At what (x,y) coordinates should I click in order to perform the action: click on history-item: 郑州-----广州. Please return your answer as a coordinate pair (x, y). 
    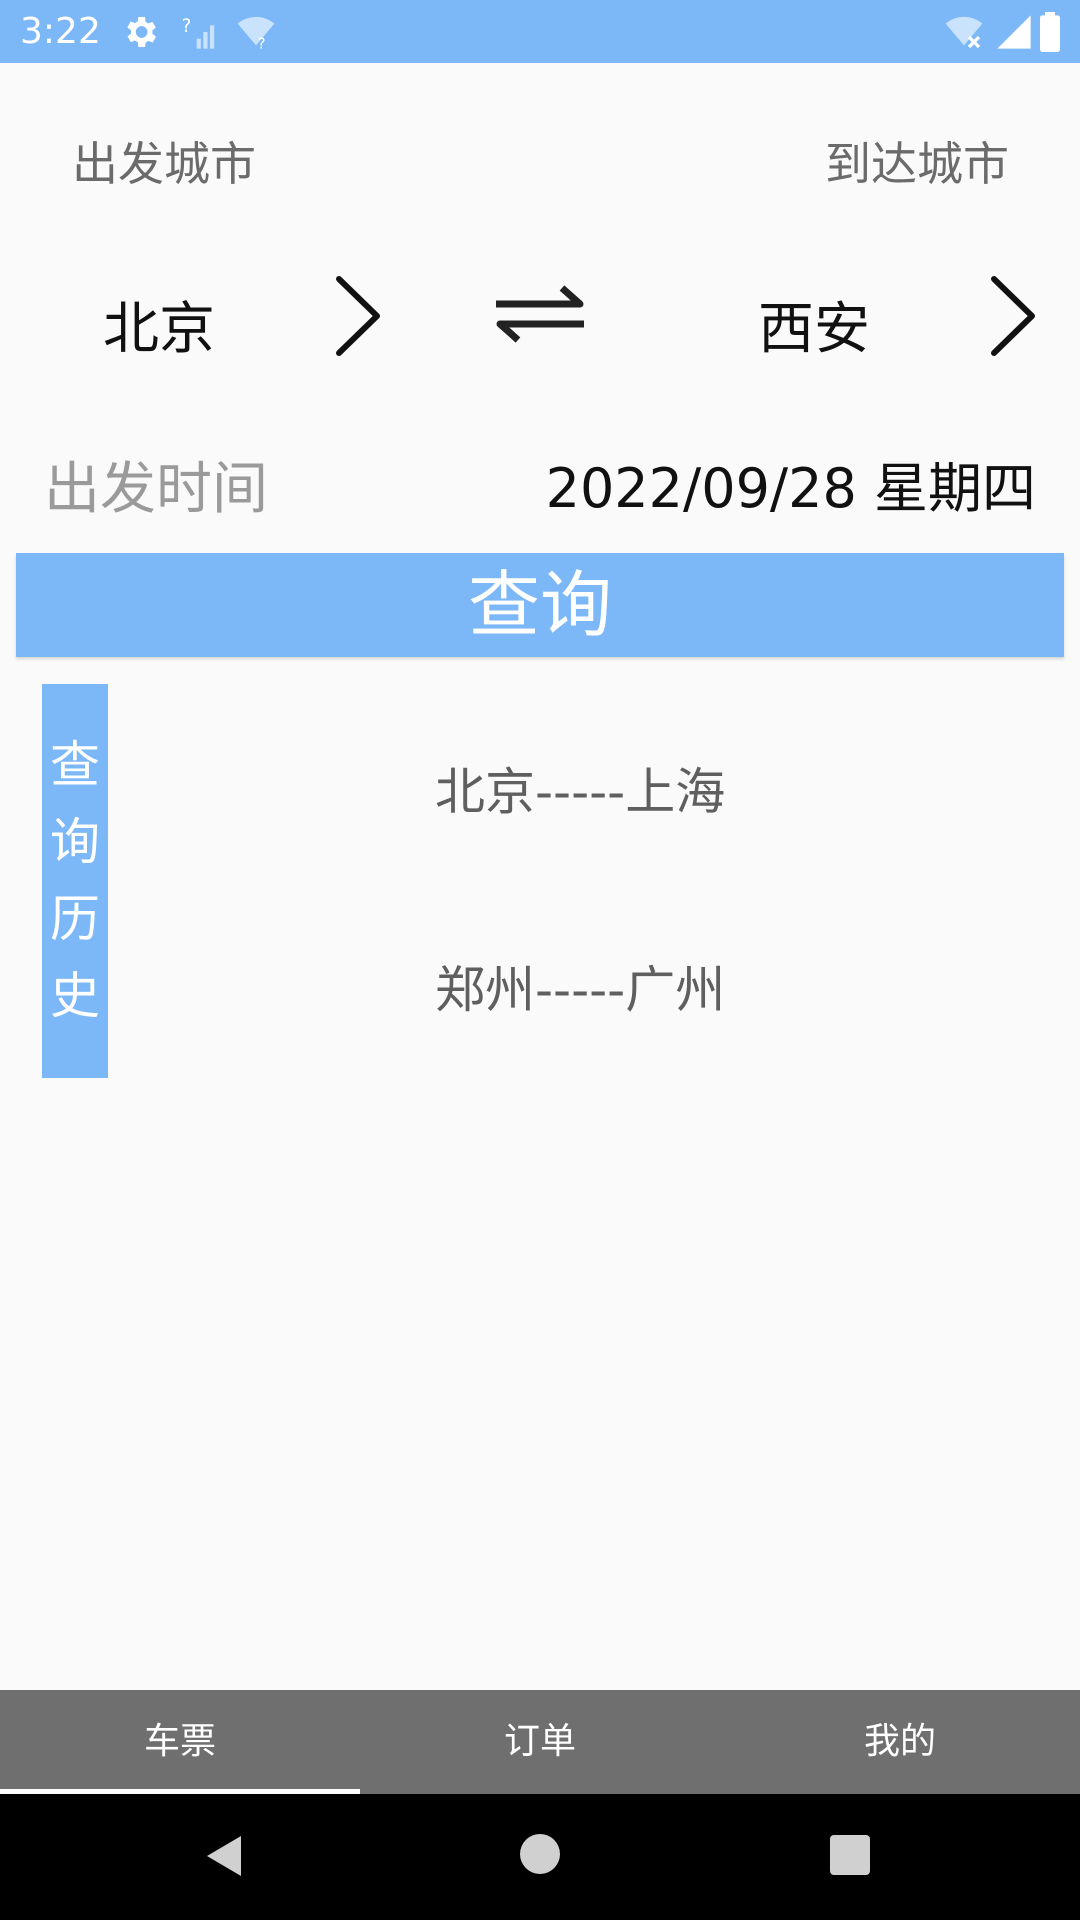
    Looking at the image, I should click on (580, 986).